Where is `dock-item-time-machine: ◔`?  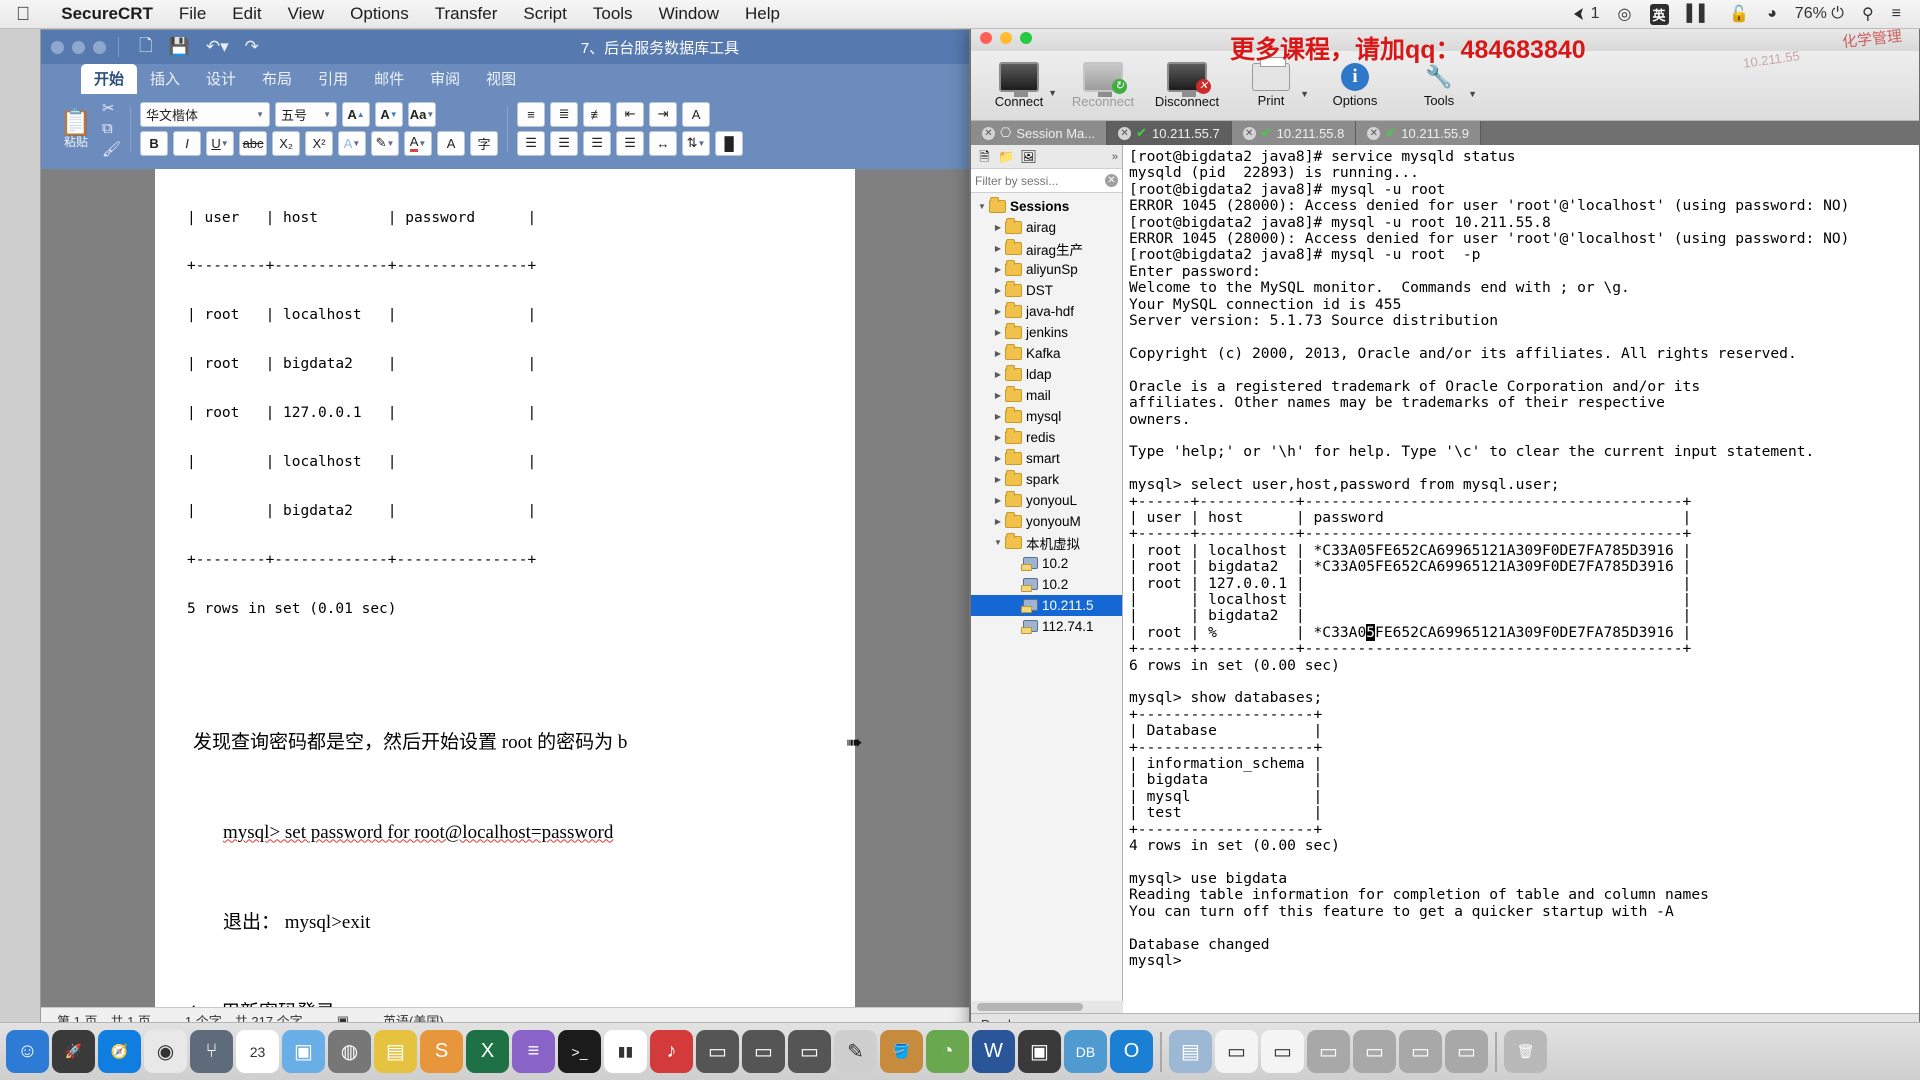
dock-item-time-machine: ◔ is located at coordinates (947, 1051).